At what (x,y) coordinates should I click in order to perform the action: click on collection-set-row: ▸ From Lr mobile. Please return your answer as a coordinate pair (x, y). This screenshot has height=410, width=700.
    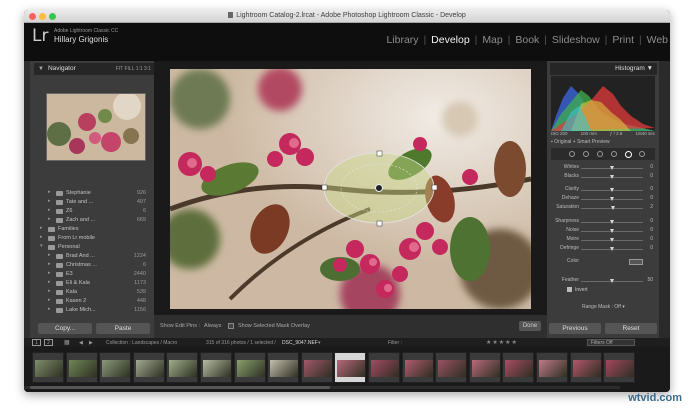
    Looking at the image, I should click on (91, 238).